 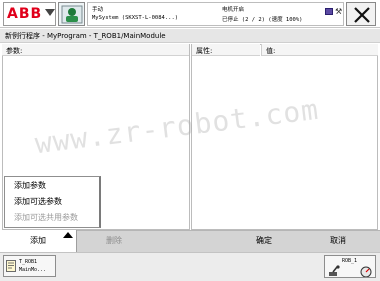 I want to click on task-line1: T_ROB1, so click(x=28, y=262).